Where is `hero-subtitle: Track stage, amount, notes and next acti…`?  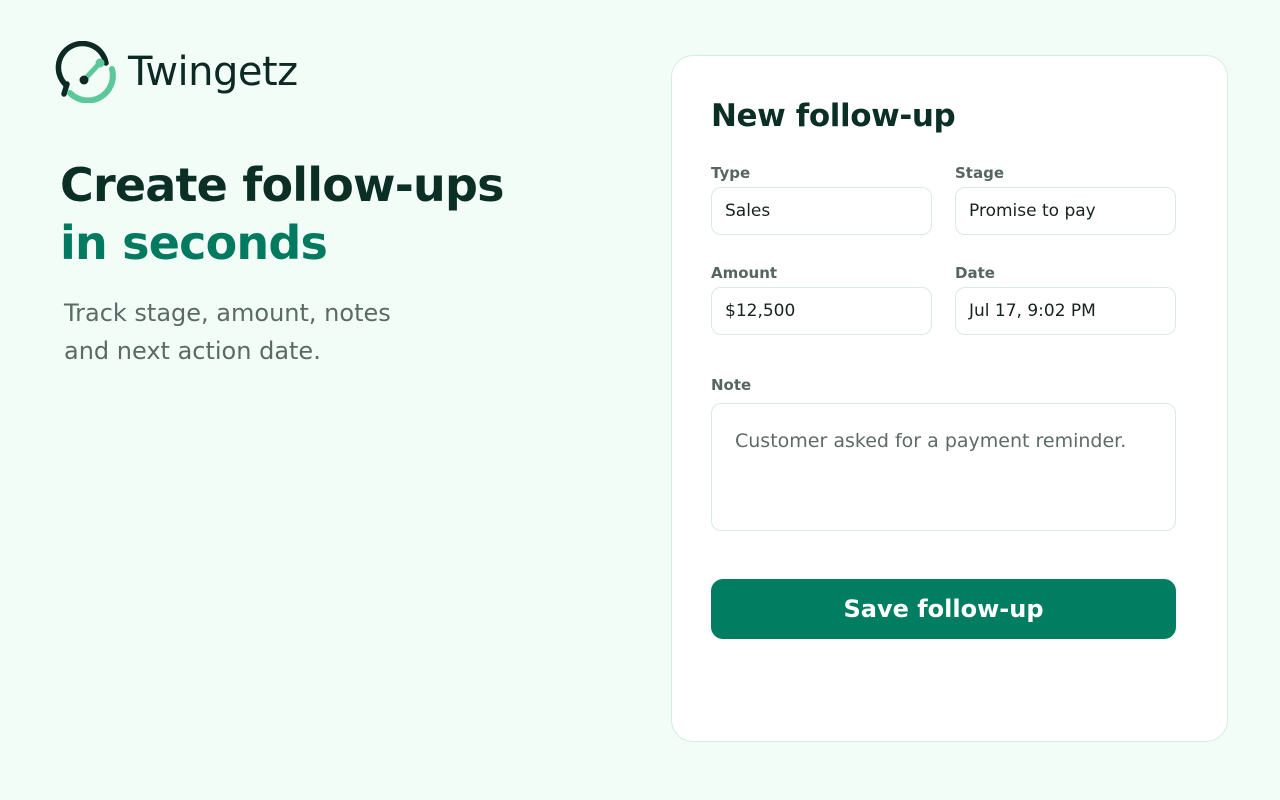 hero-subtitle: Track stage, amount, notes and next acti… is located at coordinates (244, 332).